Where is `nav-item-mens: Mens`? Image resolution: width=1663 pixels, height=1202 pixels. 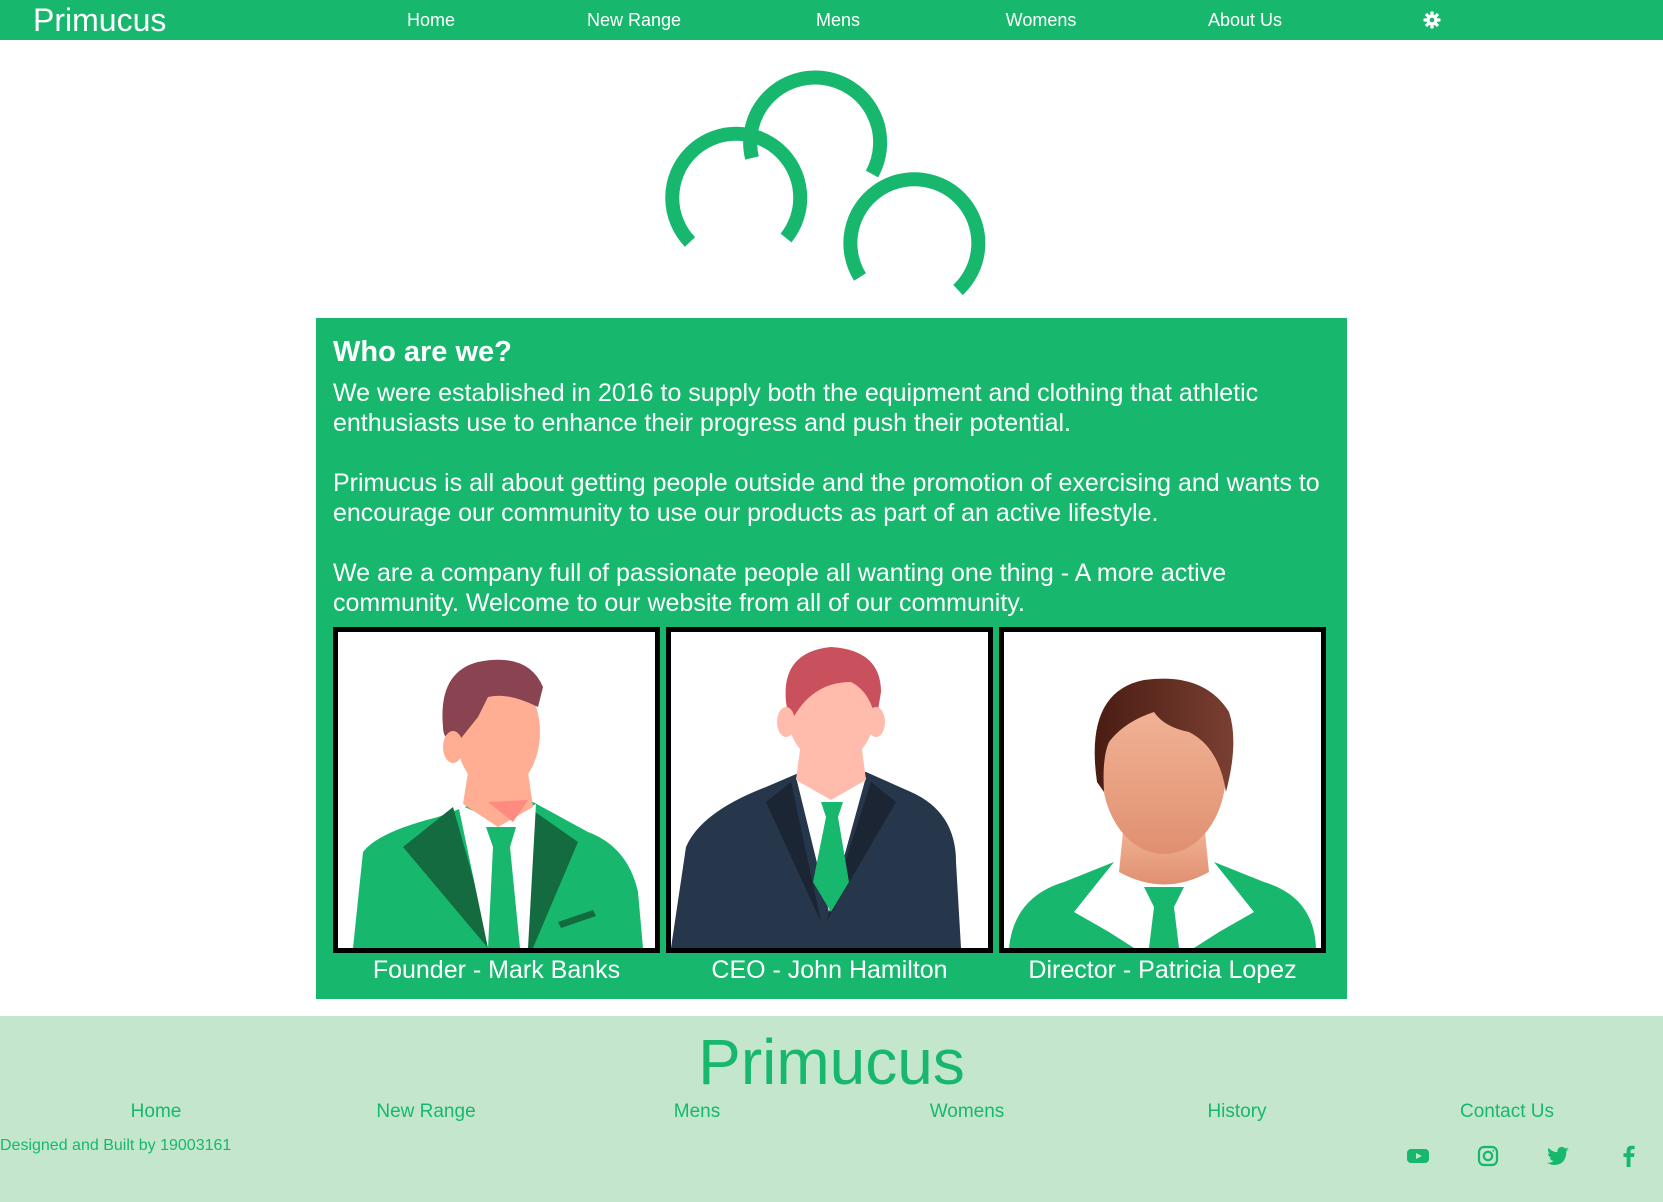 nav-item-mens: Mens is located at coordinates (838, 20).